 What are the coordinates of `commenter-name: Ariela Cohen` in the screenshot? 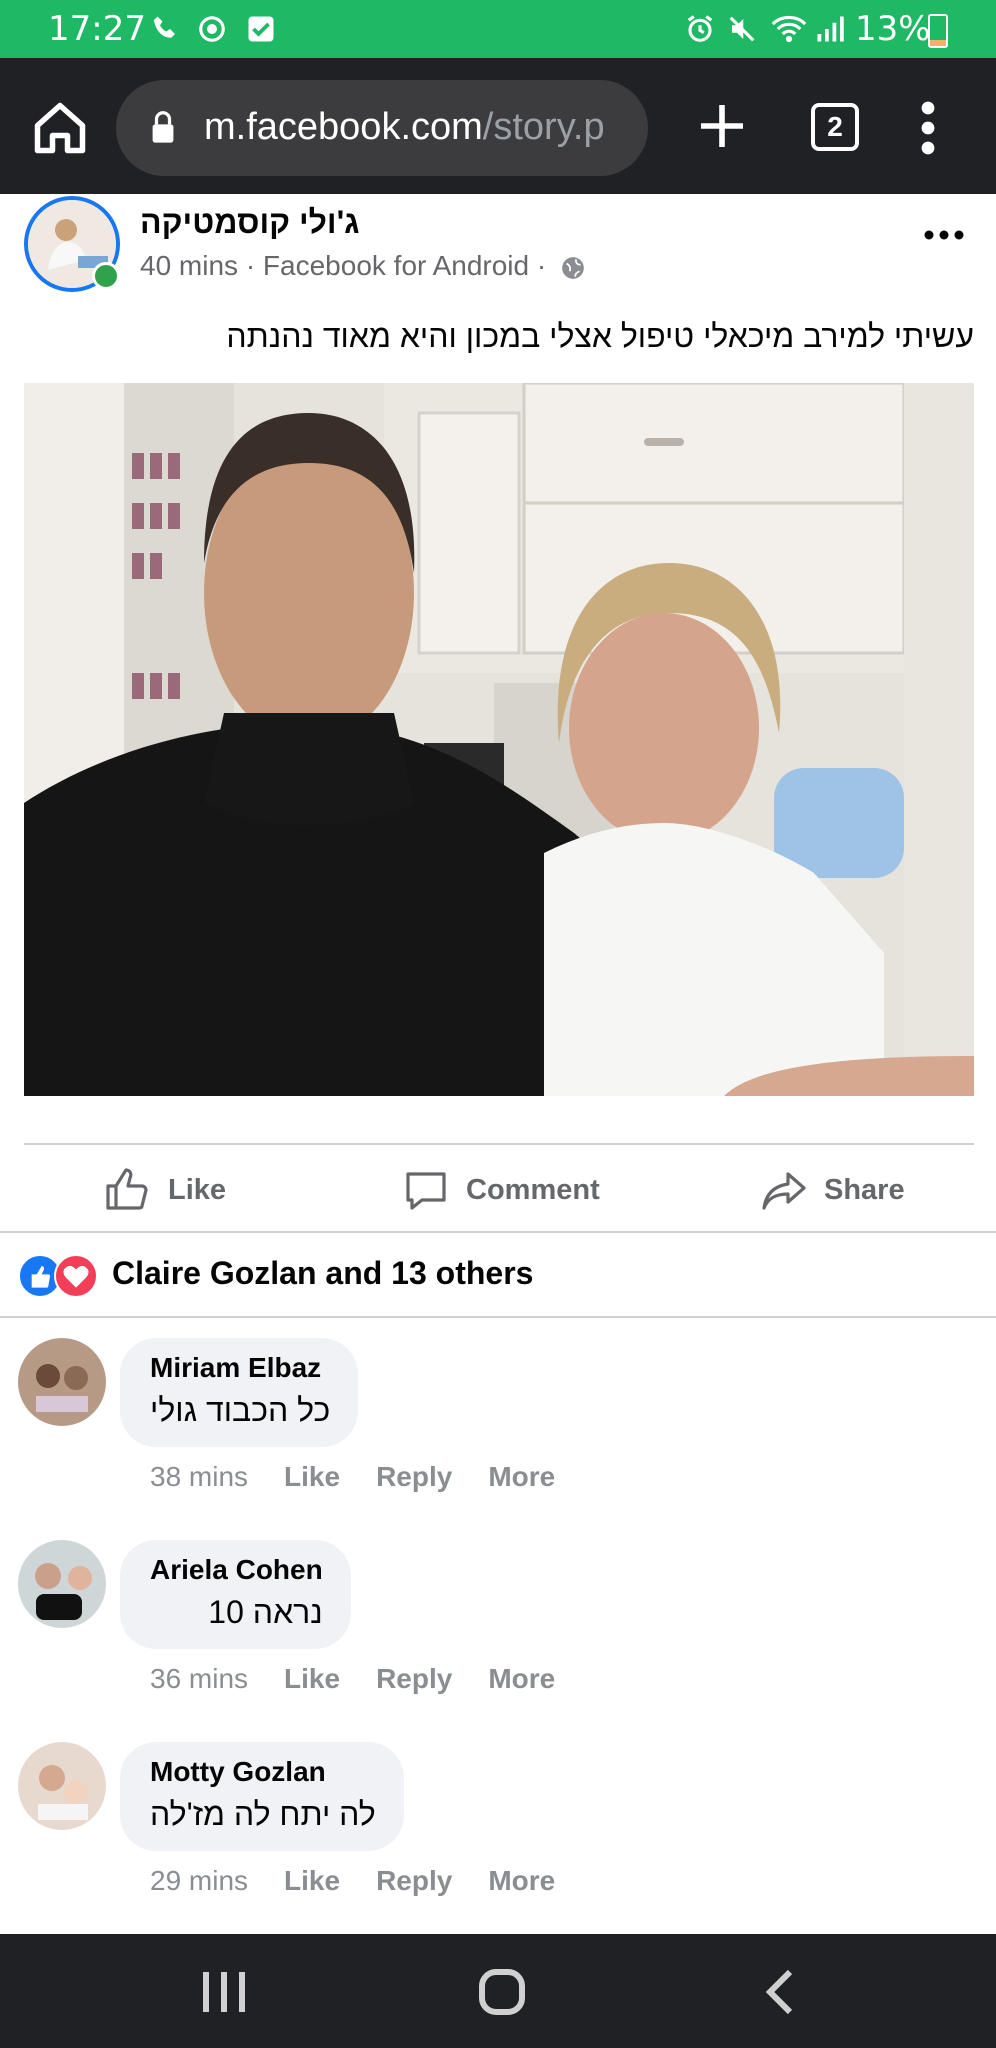 It's located at (236, 1570).